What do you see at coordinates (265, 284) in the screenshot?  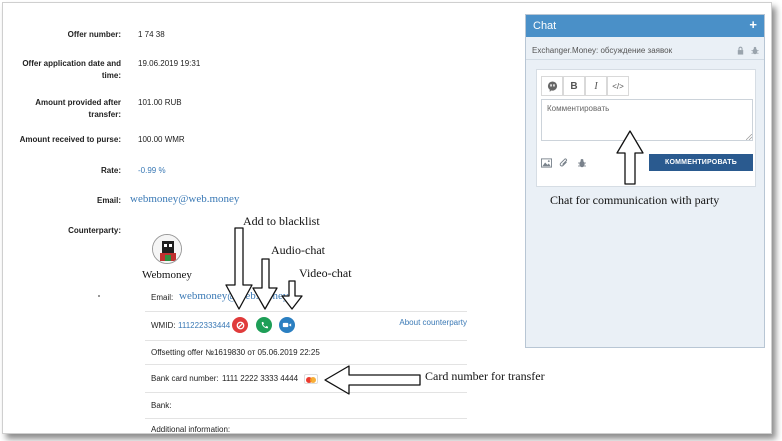 I see `arrow-to-audio-chat` at bounding box center [265, 284].